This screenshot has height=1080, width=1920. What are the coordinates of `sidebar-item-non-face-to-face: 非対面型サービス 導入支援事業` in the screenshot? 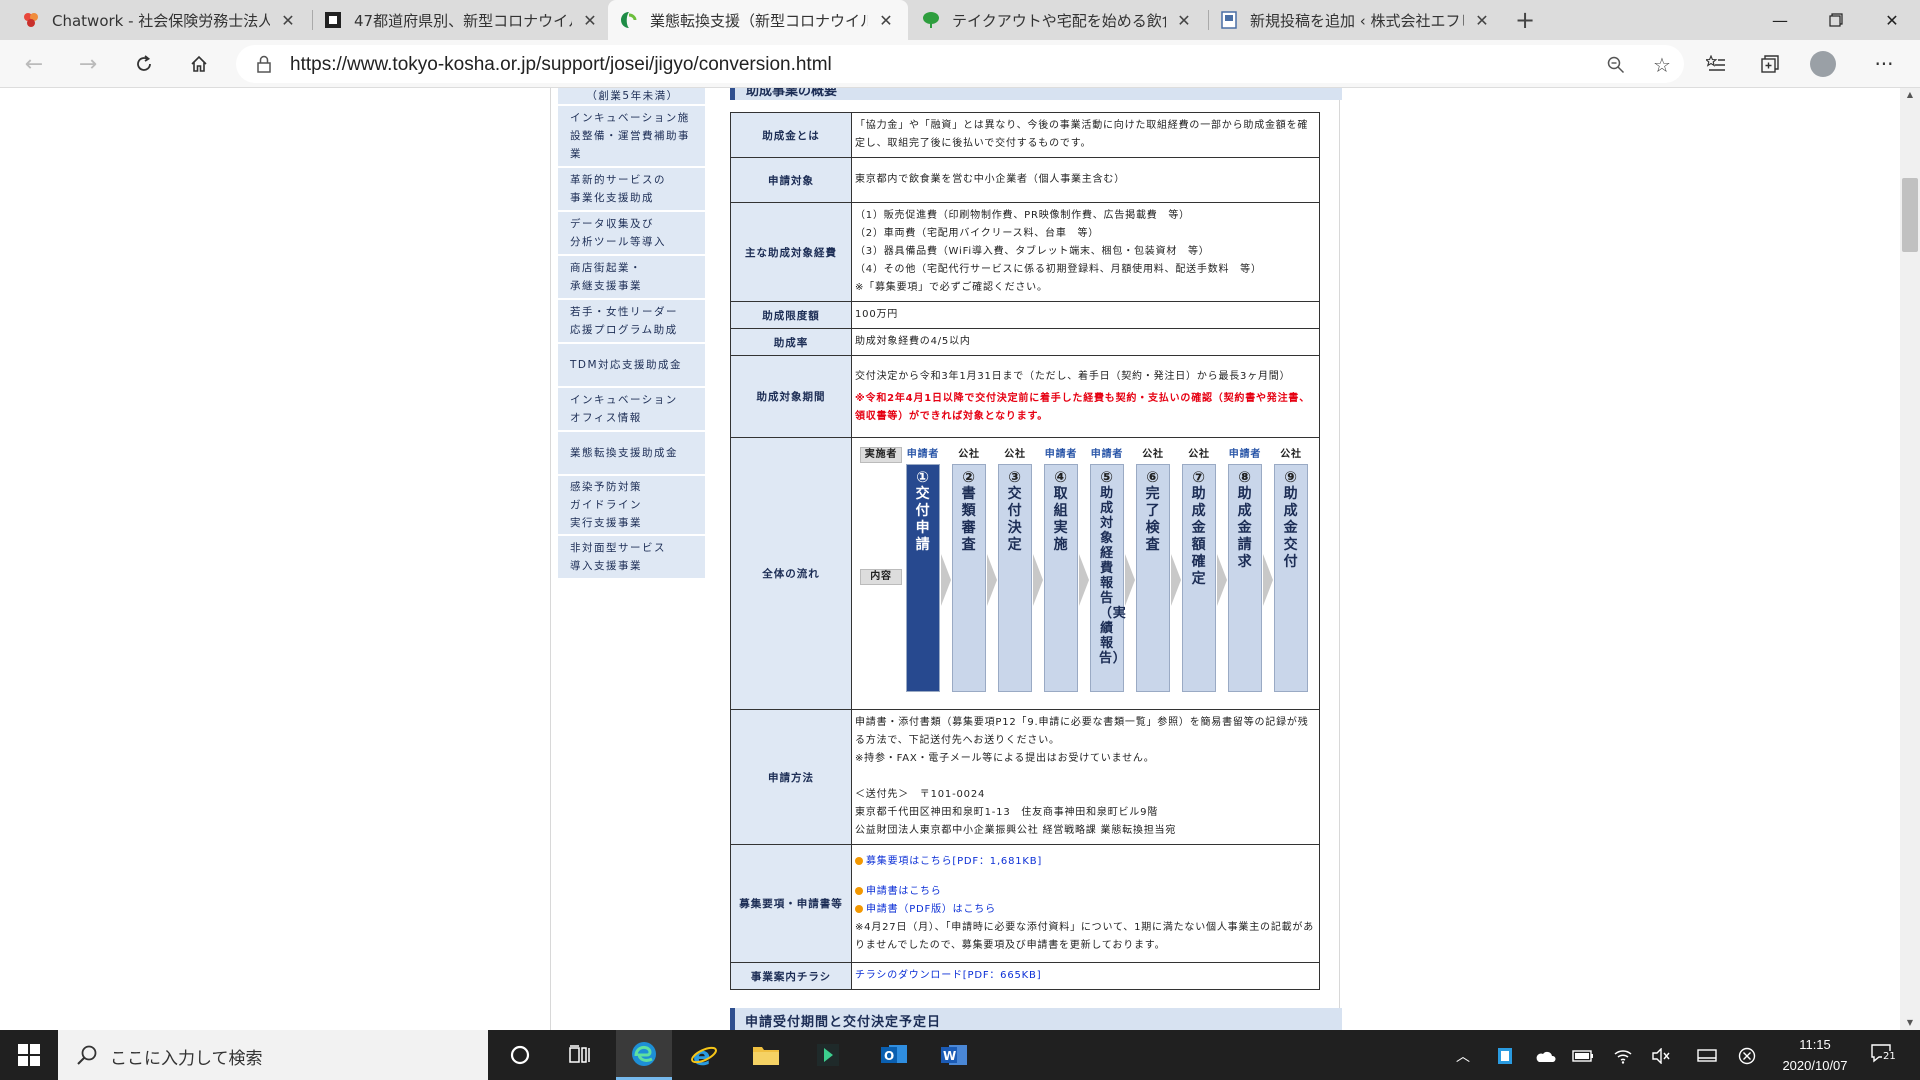 It's located at (631, 558).